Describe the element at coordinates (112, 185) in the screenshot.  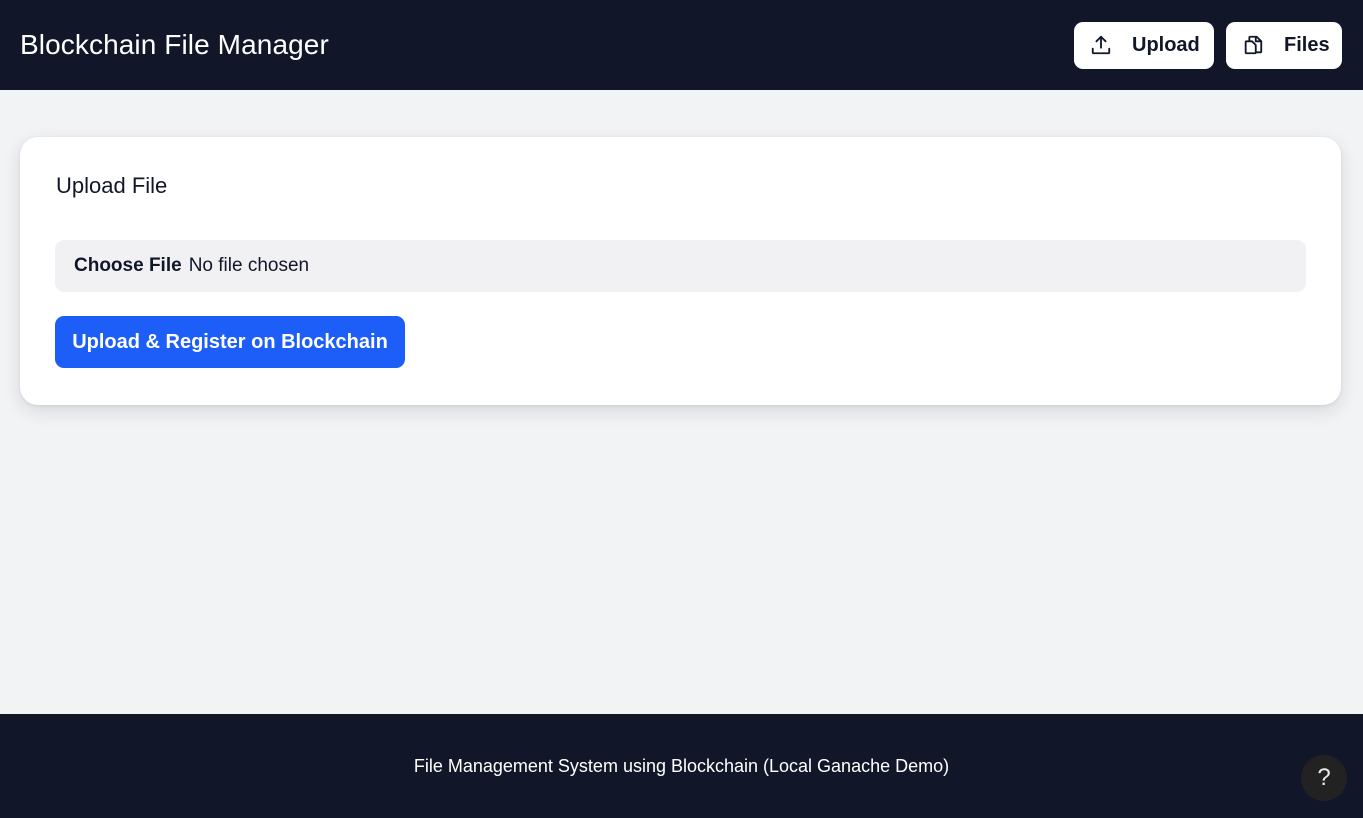
I see `card-title: Upload File` at that location.